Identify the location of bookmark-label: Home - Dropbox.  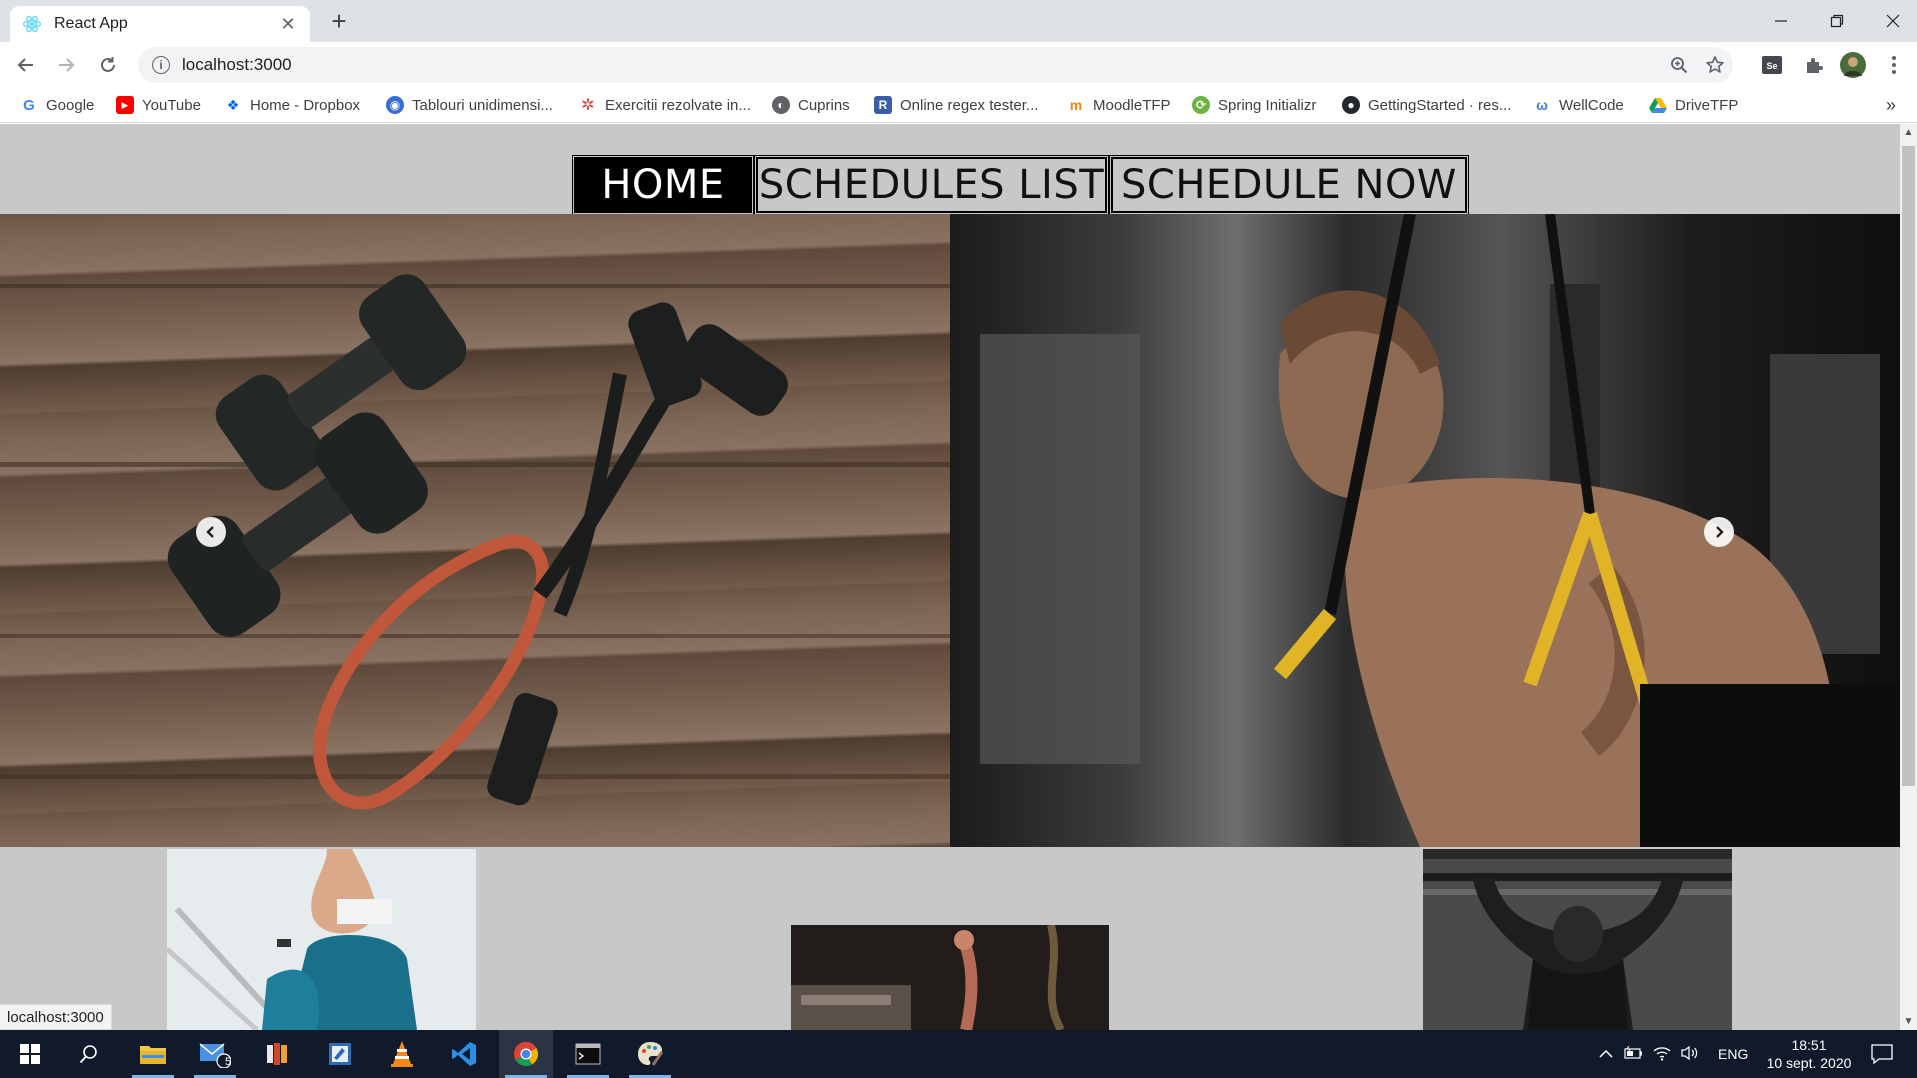
(305, 105).